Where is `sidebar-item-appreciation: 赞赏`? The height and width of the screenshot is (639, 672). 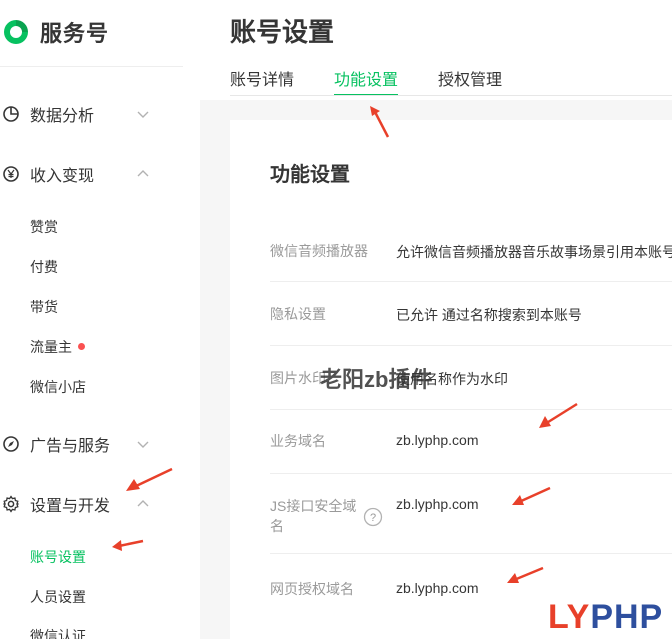 sidebar-item-appreciation: 赞赏 is located at coordinates (44, 227).